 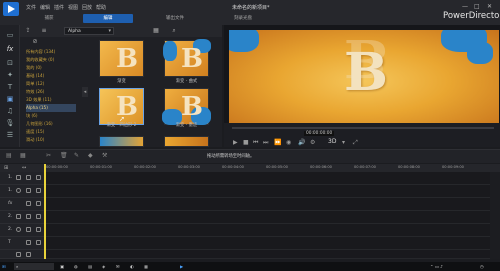 I want to click on delete-icon: 🗑, so click(x=64, y=155).